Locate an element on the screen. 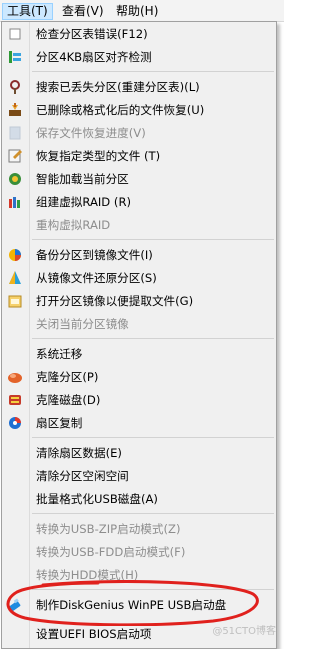  clone-partition-icon is located at coordinates (15, 377).